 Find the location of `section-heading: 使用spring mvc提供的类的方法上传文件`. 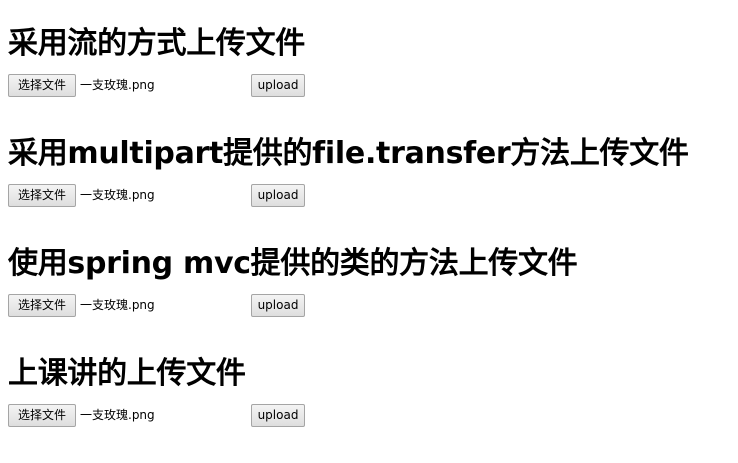

section-heading: 使用spring mvc提供的类的方法上传文件 is located at coordinates (293, 263).